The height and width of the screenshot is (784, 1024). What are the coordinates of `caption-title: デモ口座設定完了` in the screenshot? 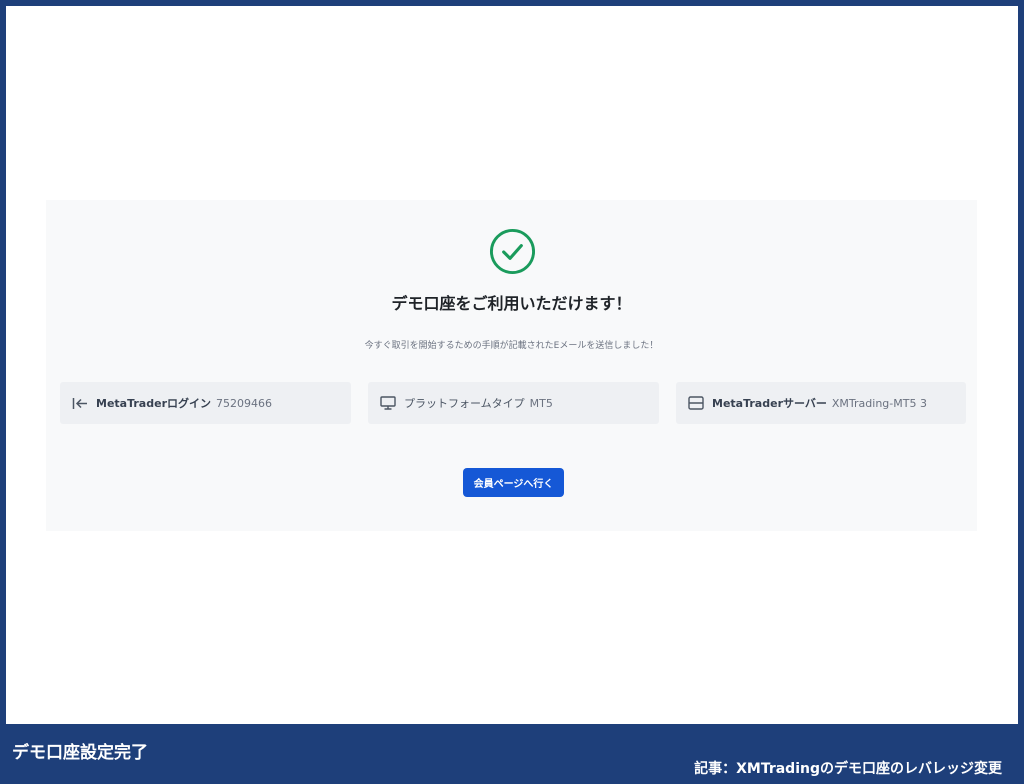 It's located at (80, 753).